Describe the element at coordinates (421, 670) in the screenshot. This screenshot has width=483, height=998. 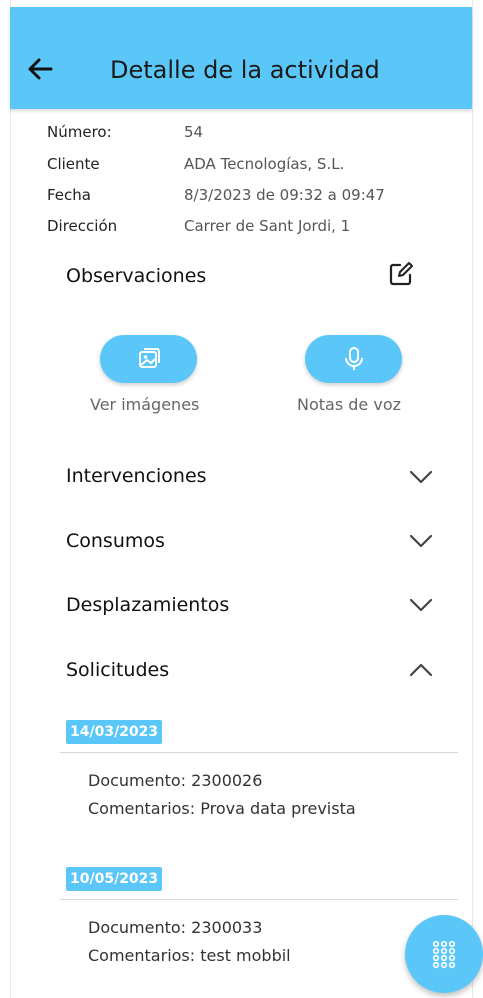
I see `chevron-up-icon` at that location.